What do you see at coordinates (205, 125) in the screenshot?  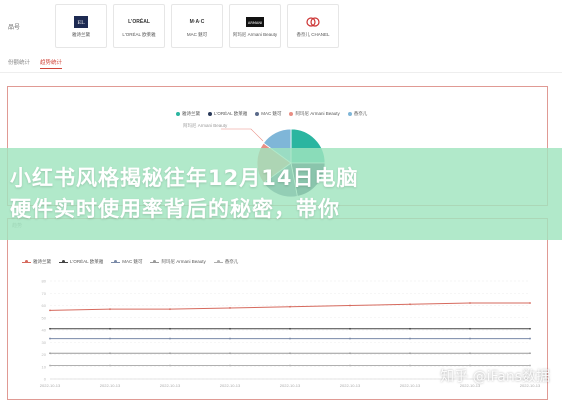 I see `pie-slice-label: 阿玛尼 Armani Beauty` at bounding box center [205, 125].